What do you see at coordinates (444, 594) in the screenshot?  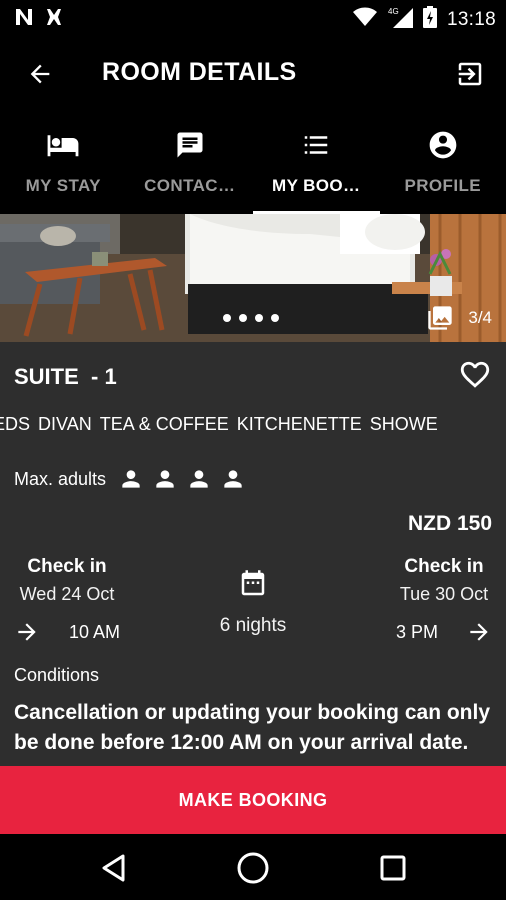 I see `checkout-date: Tue 30 Oct` at bounding box center [444, 594].